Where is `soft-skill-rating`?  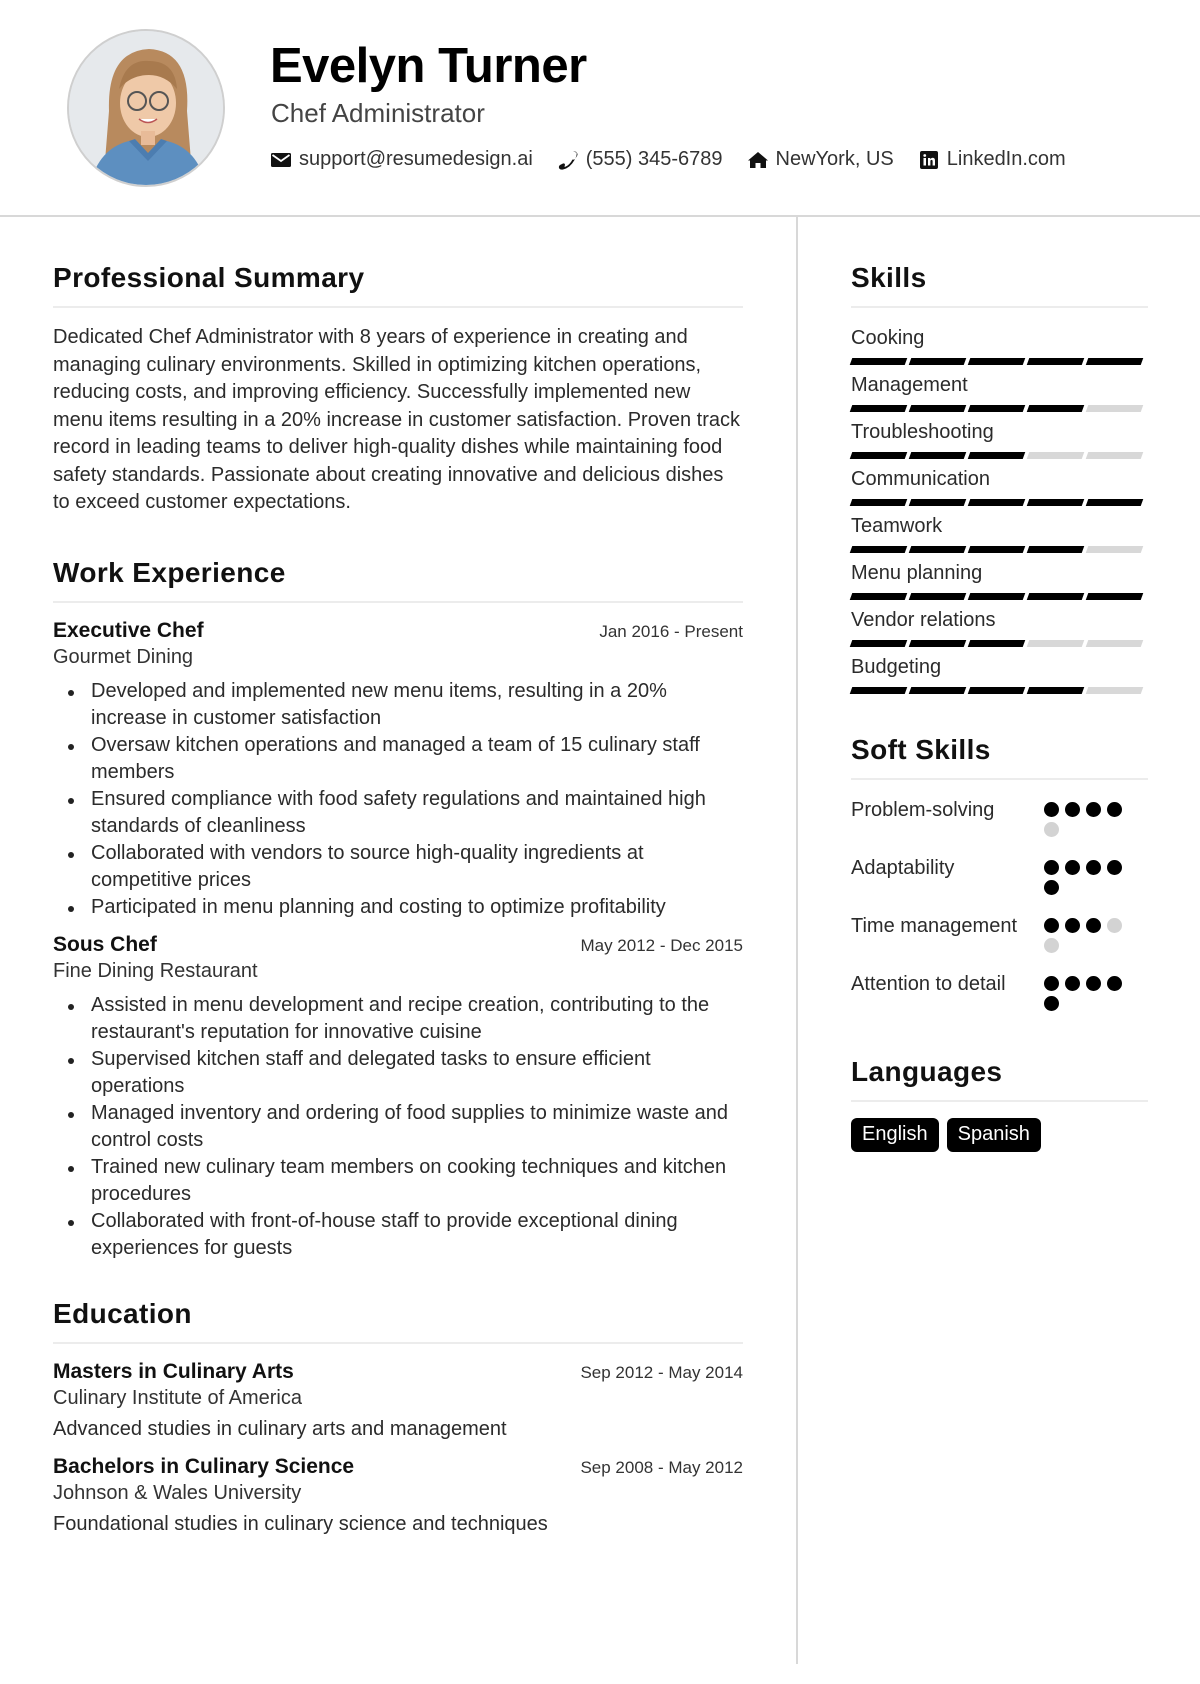 soft-skill-rating is located at coordinates (1089, 819).